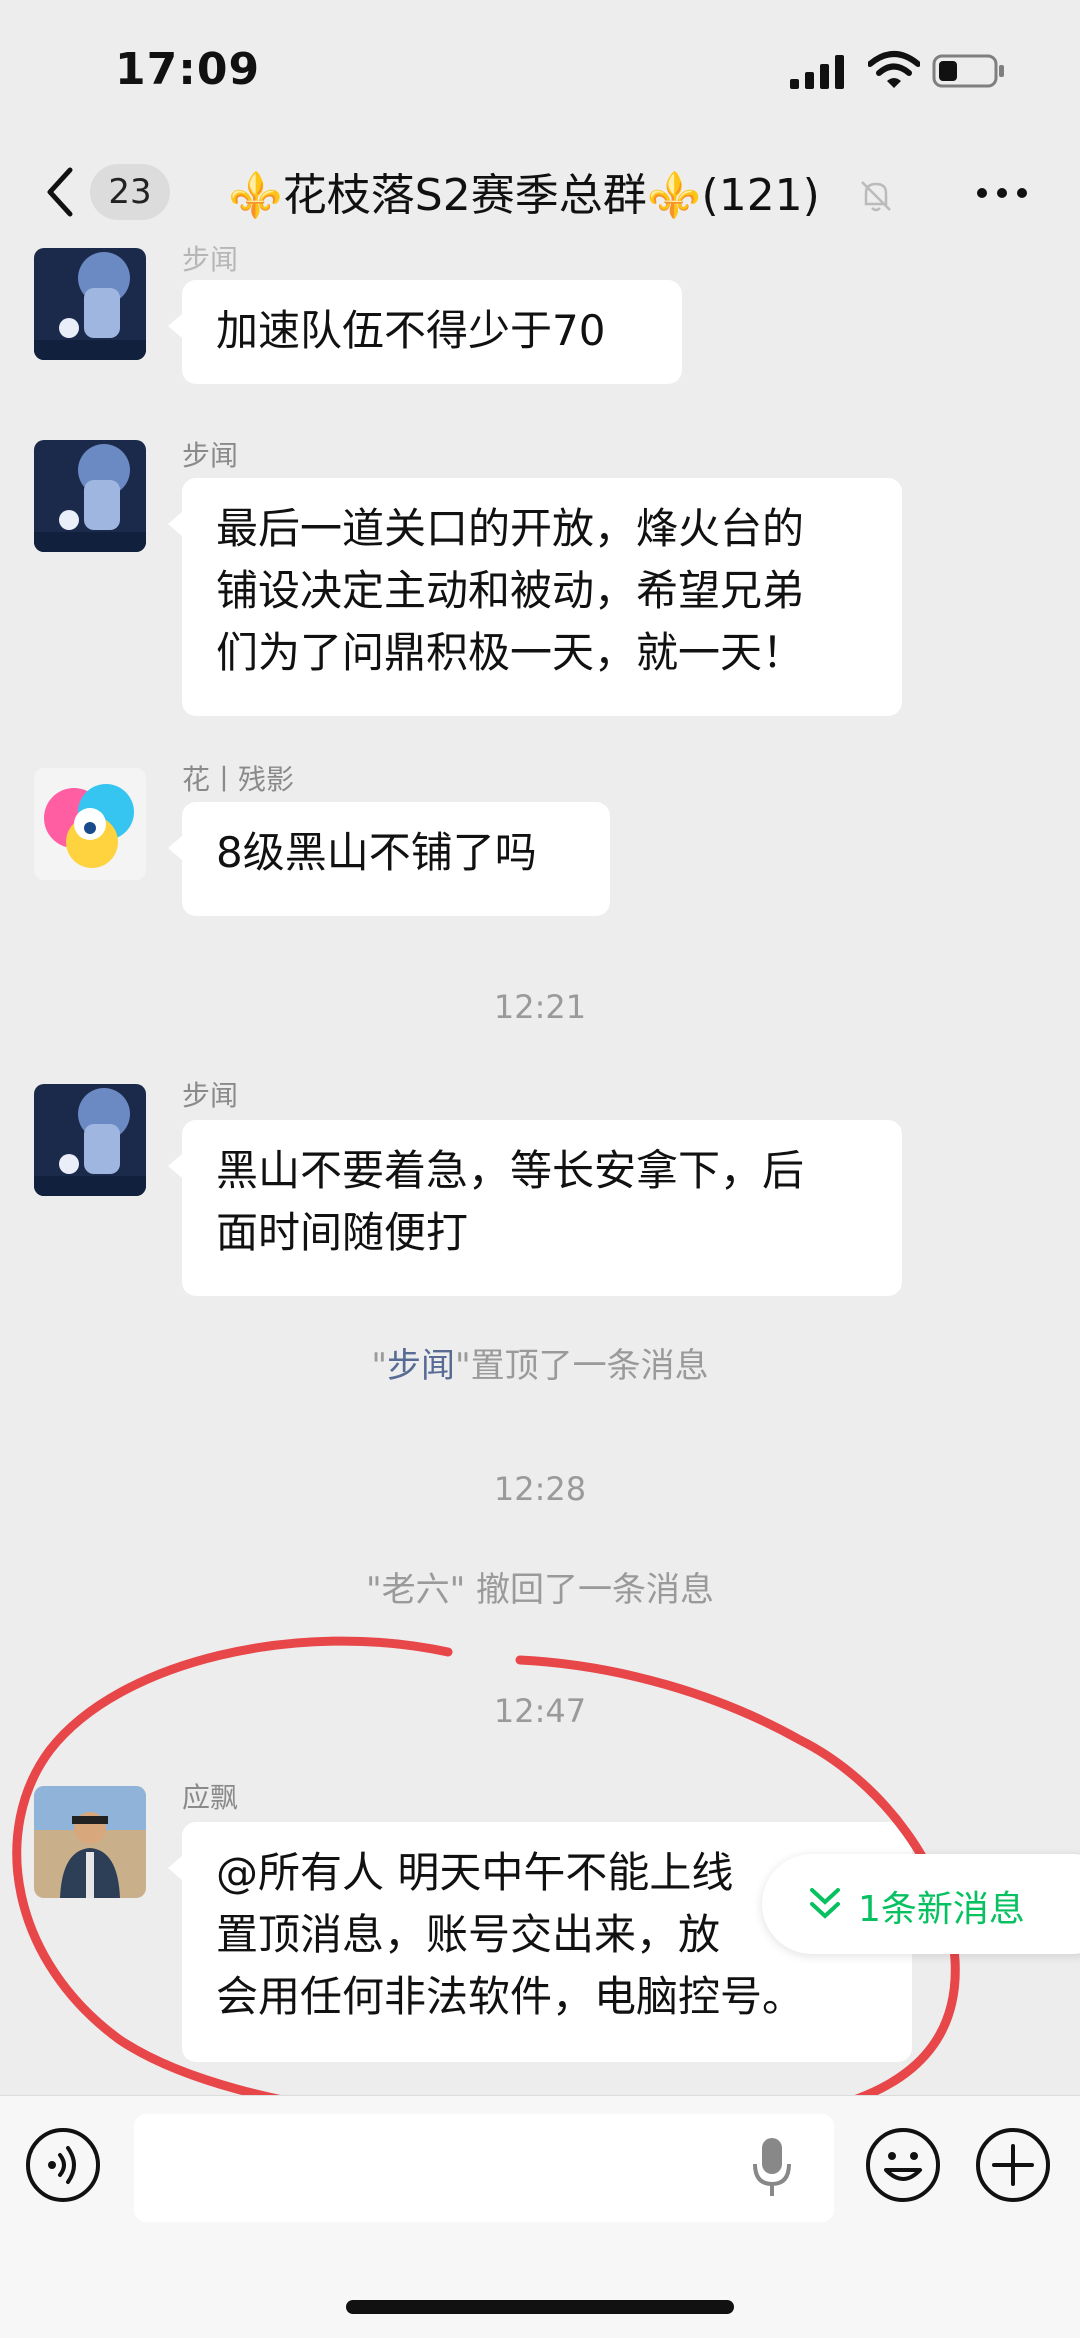 The width and height of the screenshot is (1080, 2338). What do you see at coordinates (415, 1590) in the screenshot?
I see `recalled-by-name: "老六"` at bounding box center [415, 1590].